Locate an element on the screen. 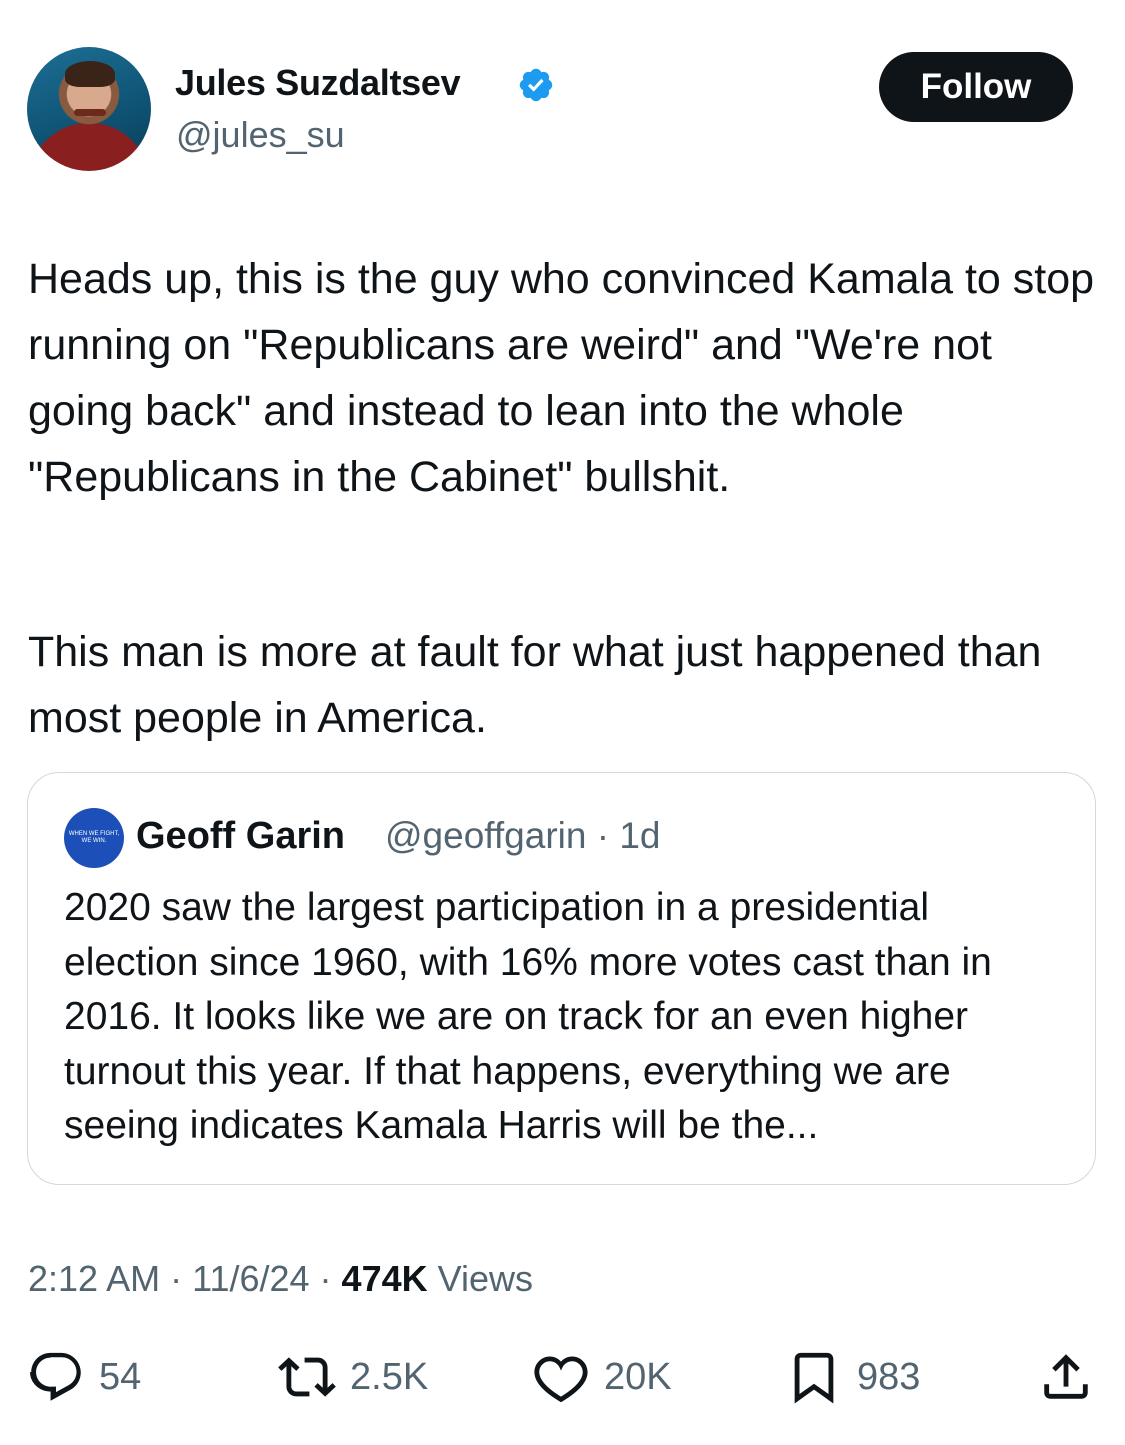  author-avatar is located at coordinates (89, 109).